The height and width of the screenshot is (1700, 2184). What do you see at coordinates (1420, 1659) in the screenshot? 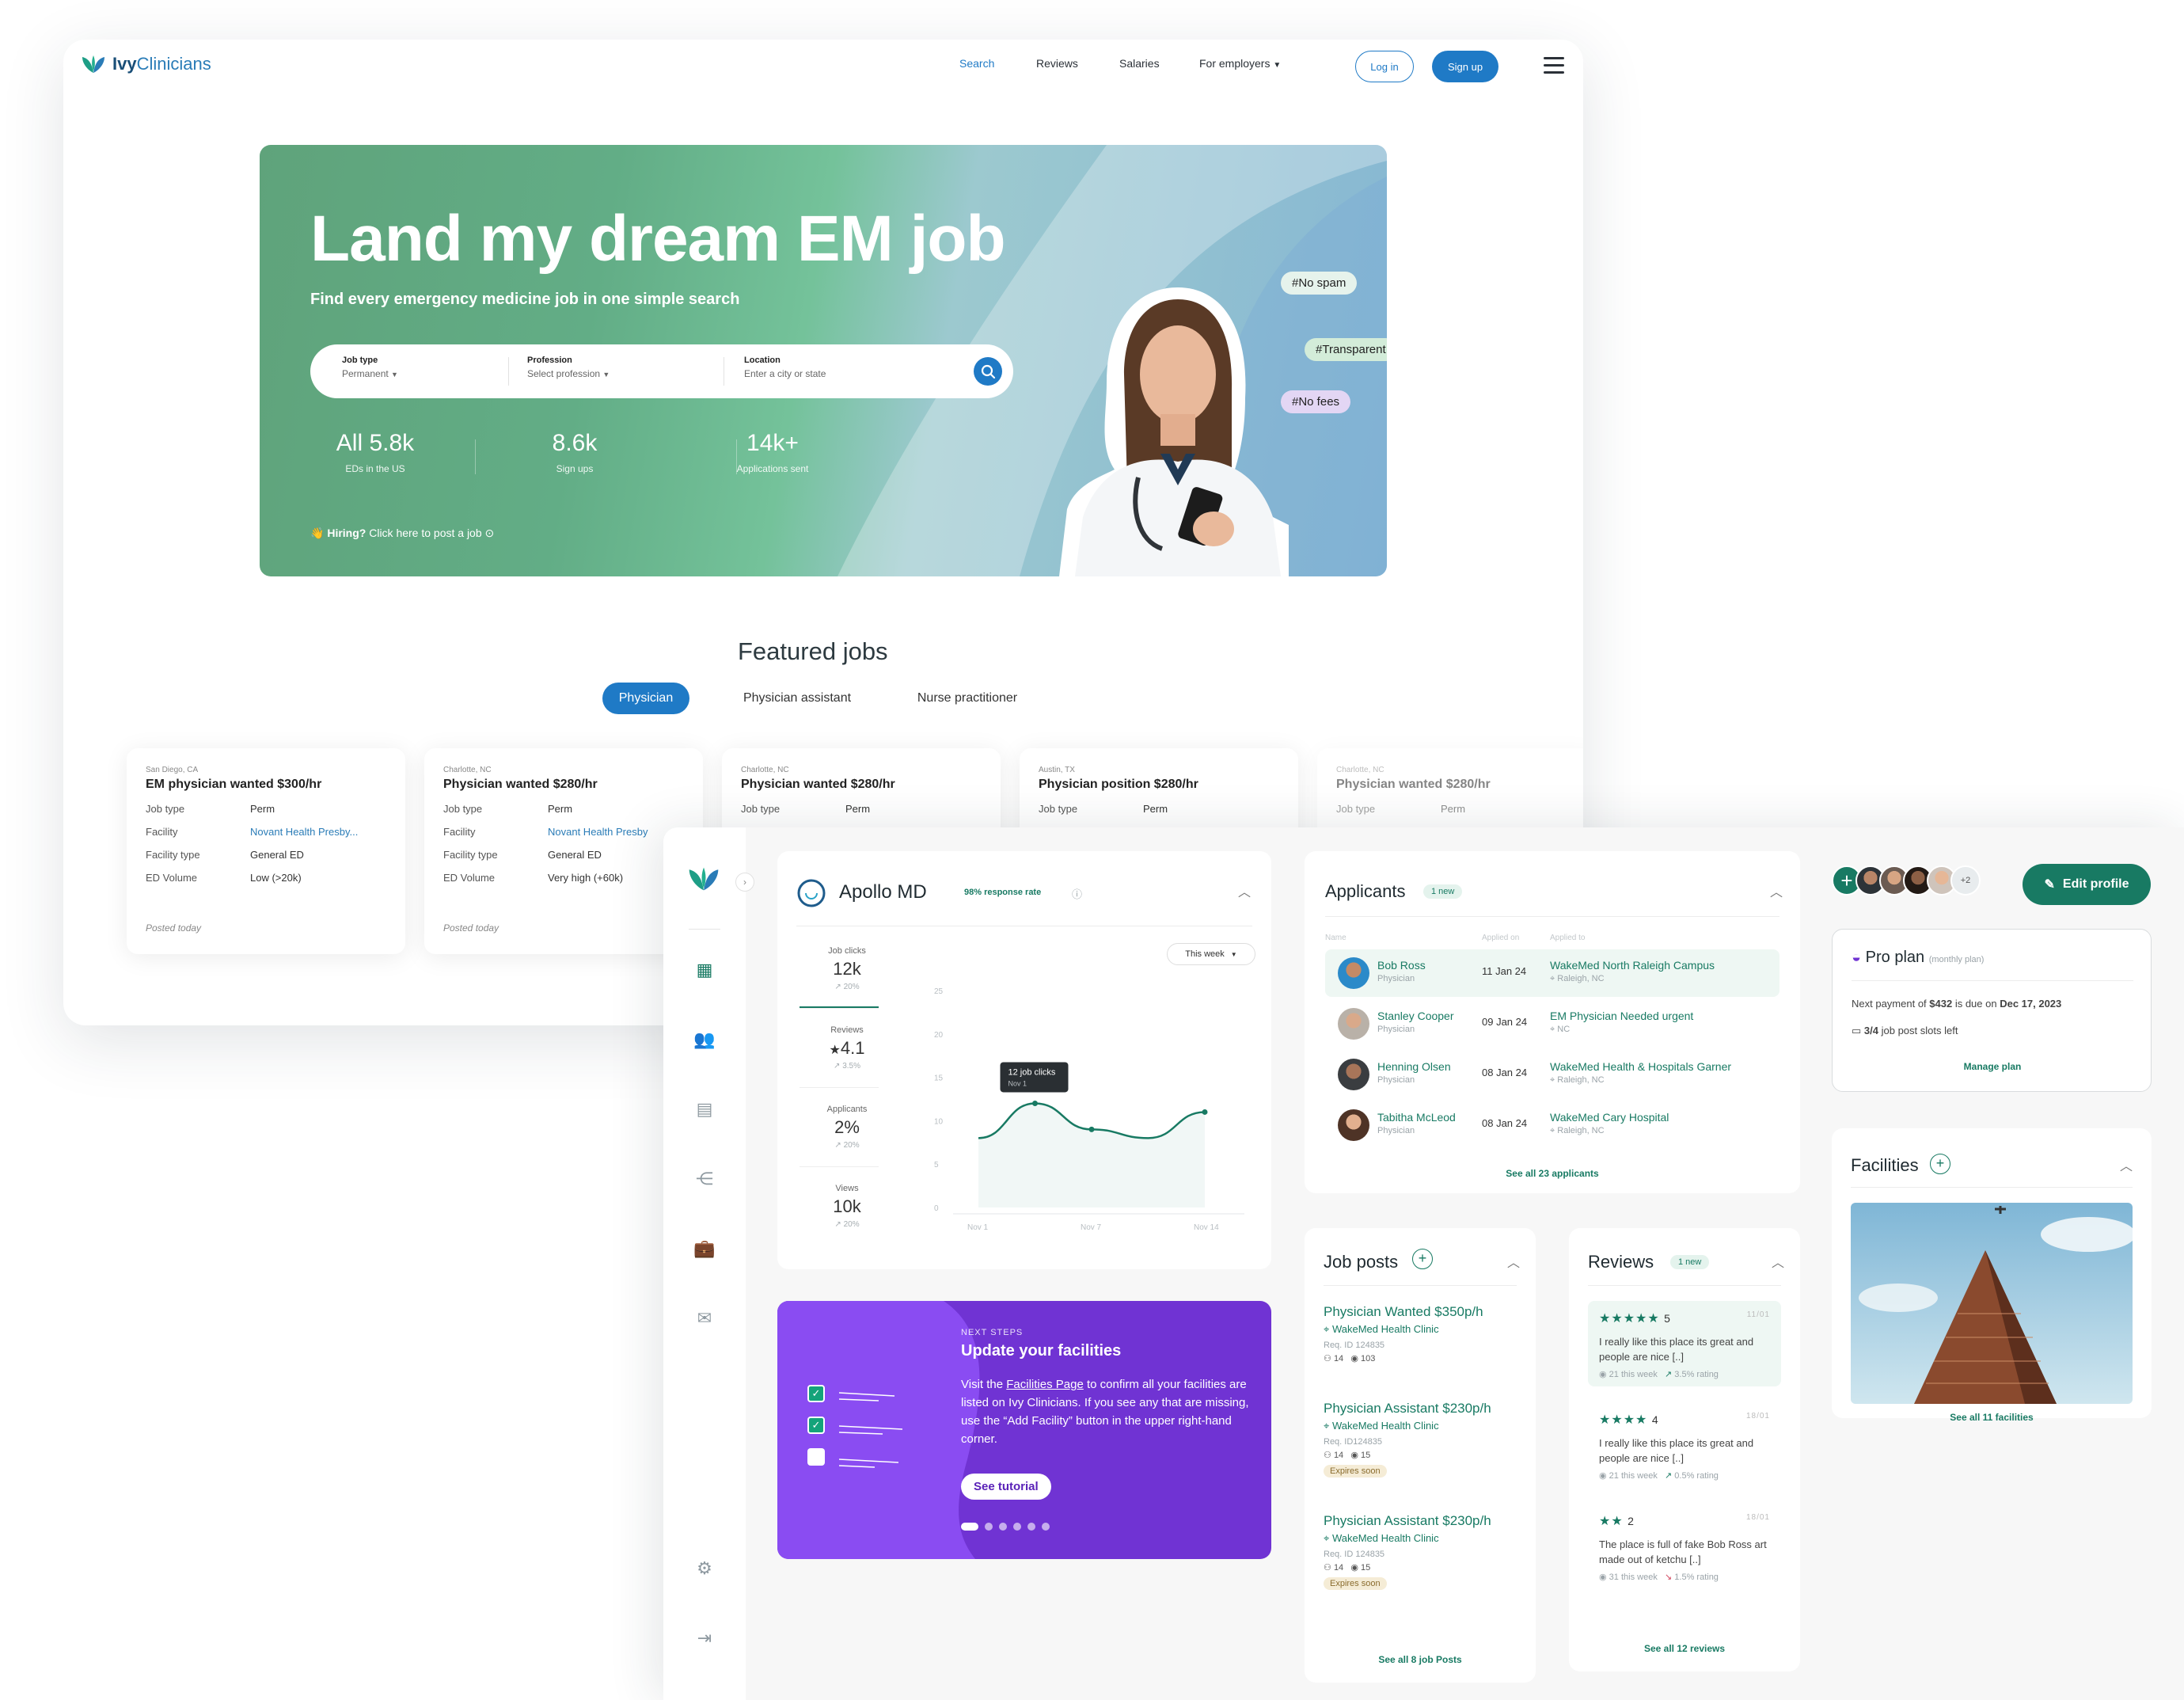
I see `see-all-job-posts-link: See all 8 job Posts` at bounding box center [1420, 1659].